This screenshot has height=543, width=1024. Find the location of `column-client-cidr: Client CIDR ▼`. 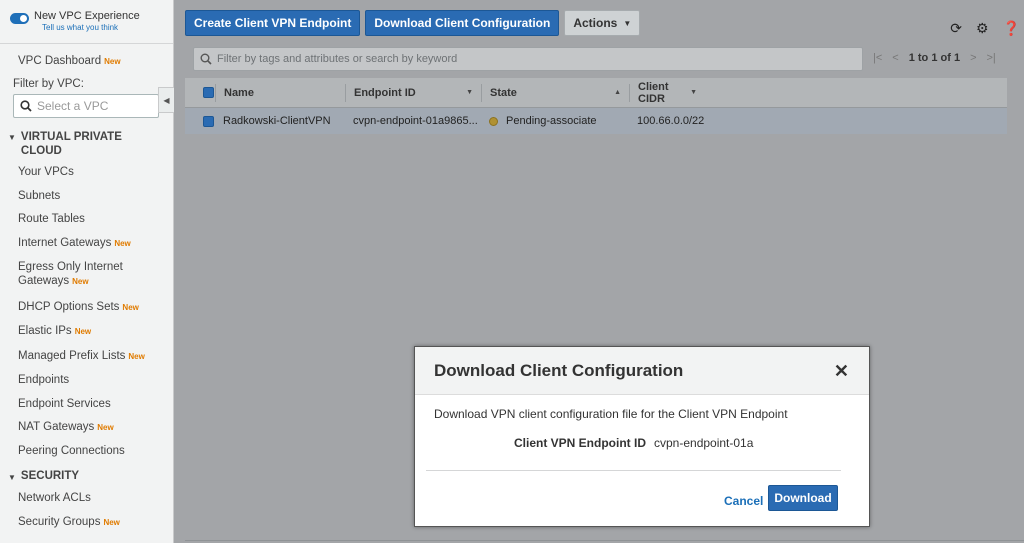

column-client-cidr: Client CIDR ▼ is located at coordinates (667, 93).